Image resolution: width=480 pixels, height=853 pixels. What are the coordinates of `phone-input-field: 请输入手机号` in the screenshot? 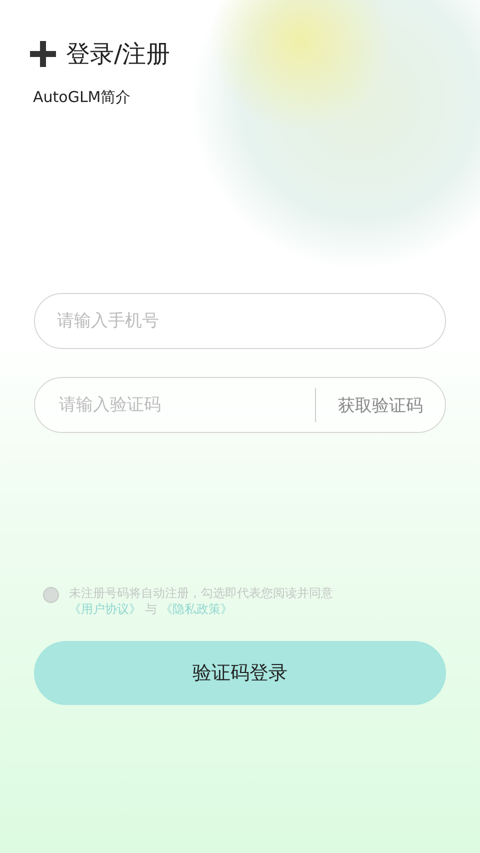 It's located at (240, 321).